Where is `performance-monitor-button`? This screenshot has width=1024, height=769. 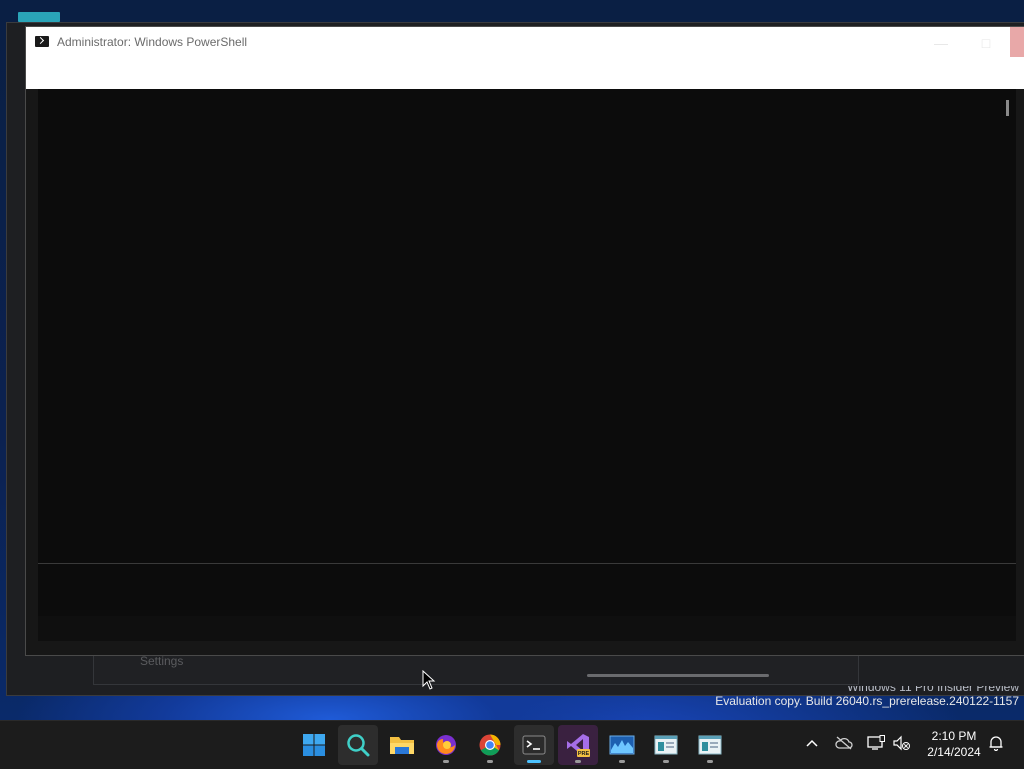
performance-monitor-button is located at coordinates (622, 745).